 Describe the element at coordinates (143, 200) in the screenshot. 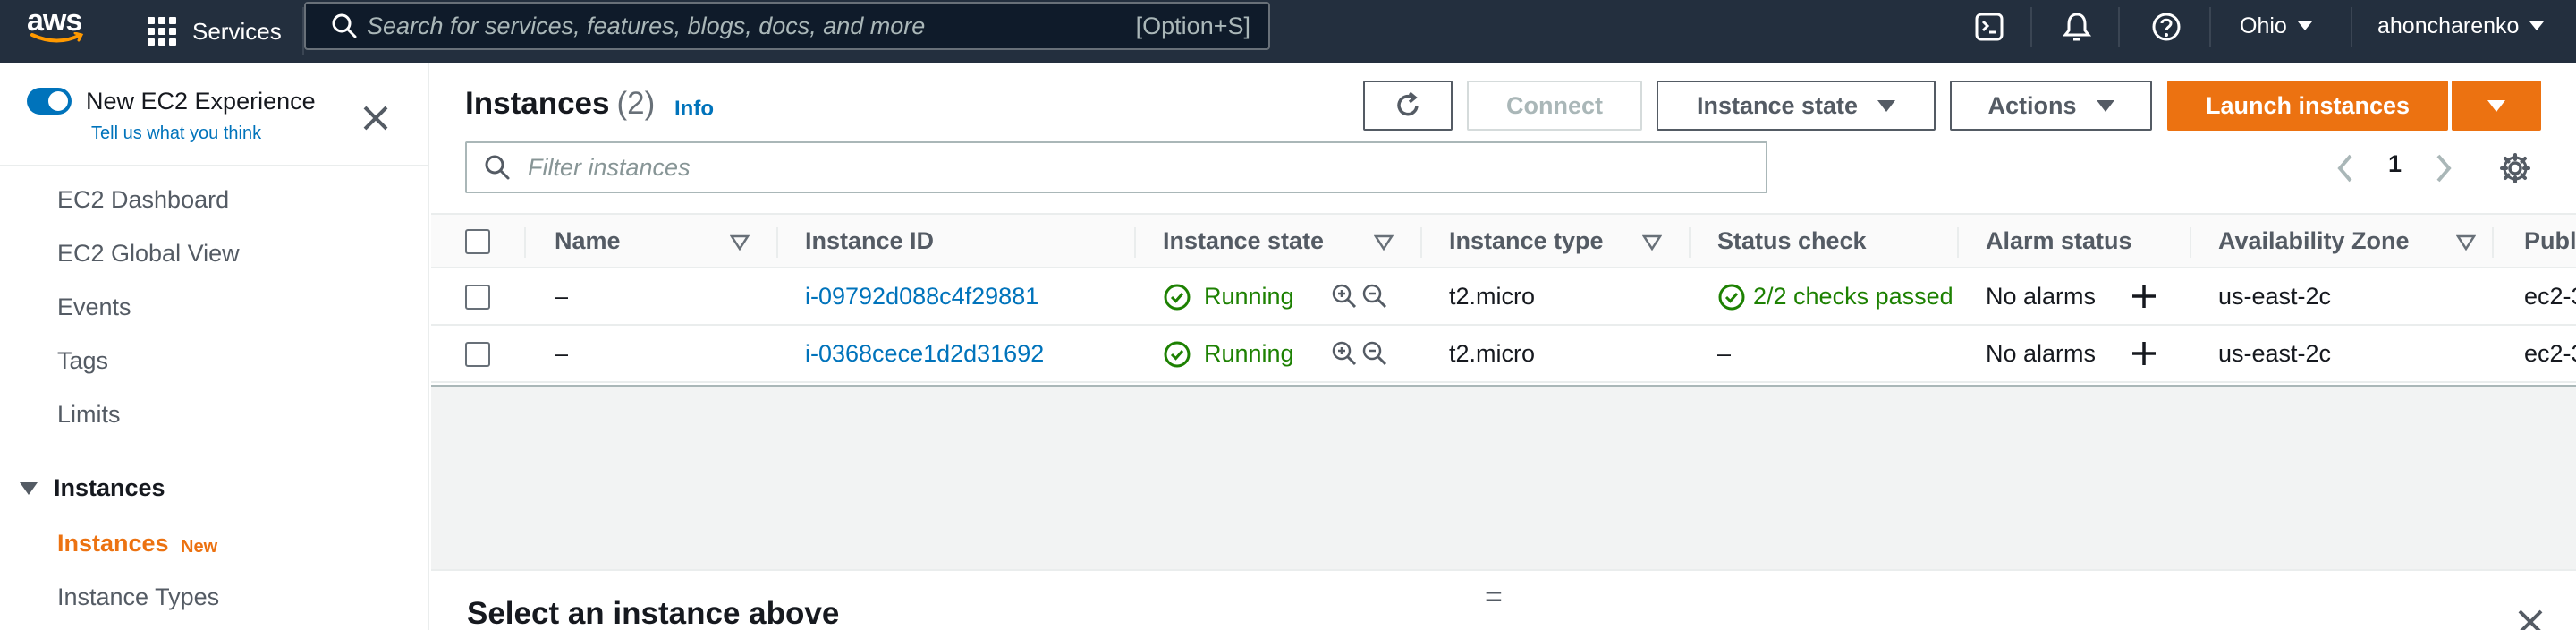

I see `sidebar-item-ec2-dashboard: EC2 Dashboard` at that location.